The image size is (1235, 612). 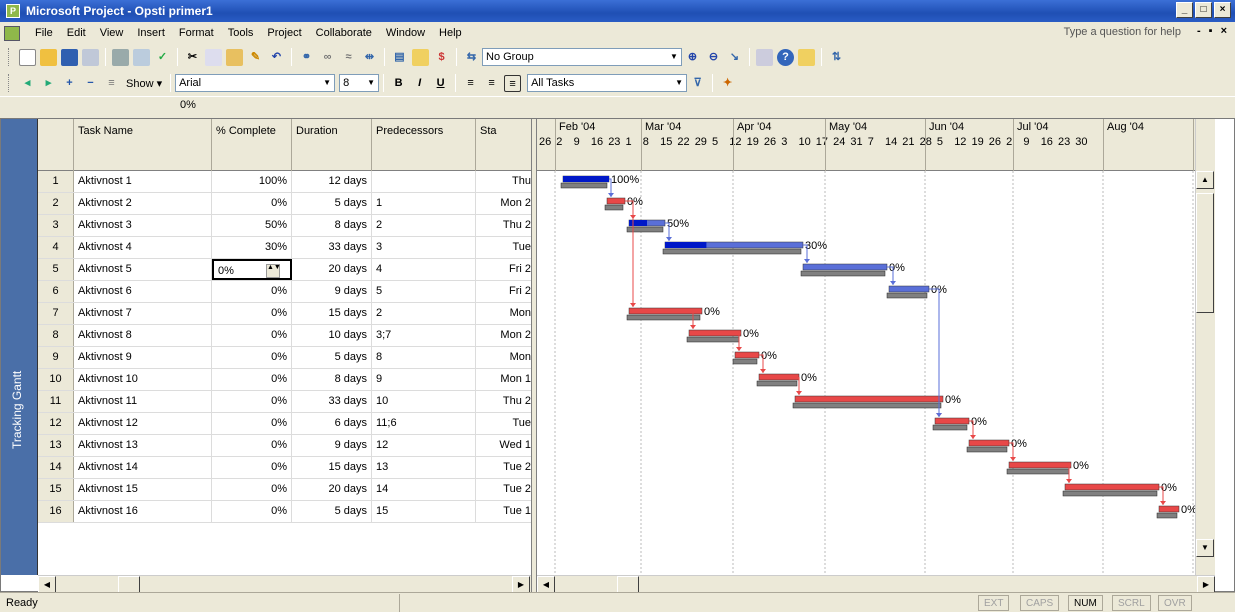 I want to click on task-predecessors: 4, so click(x=424, y=269).